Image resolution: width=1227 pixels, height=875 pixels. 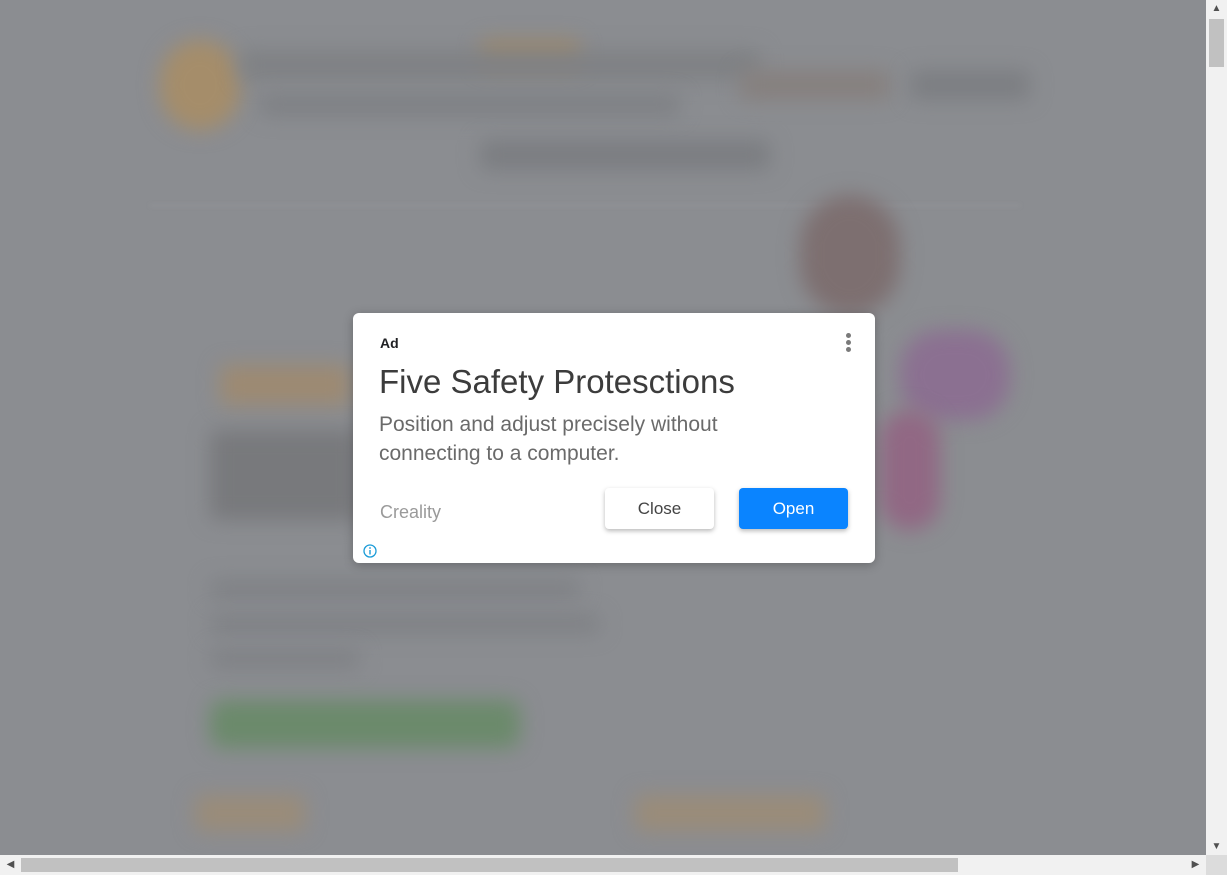 What do you see at coordinates (659, 508) in the screenshot?
I see `close-button: Close` at bounding box center [659, 508].